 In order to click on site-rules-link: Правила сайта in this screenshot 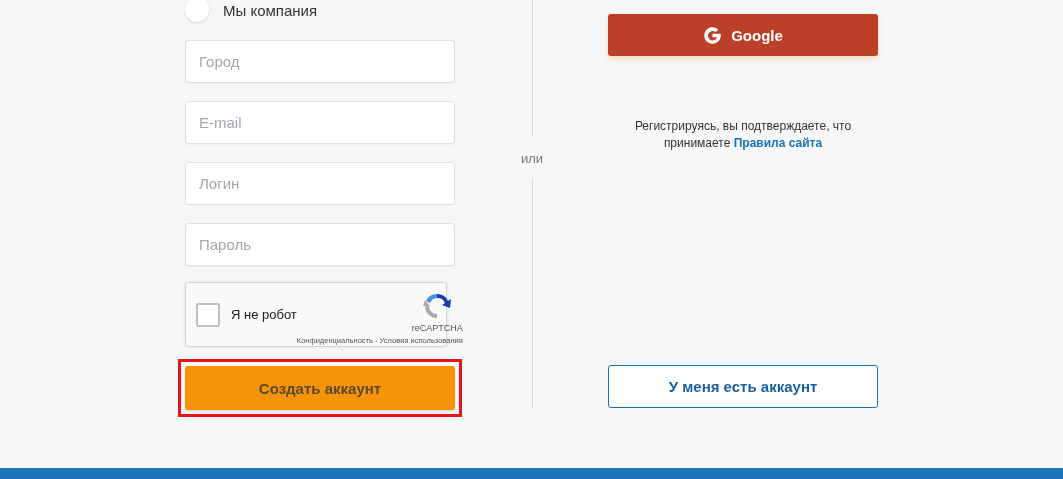, I will do `click(778, 143)`.